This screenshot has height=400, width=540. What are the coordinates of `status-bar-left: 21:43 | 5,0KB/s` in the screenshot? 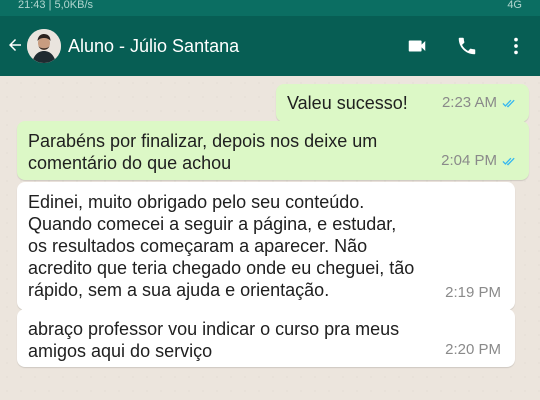 It's located at (56, 5).